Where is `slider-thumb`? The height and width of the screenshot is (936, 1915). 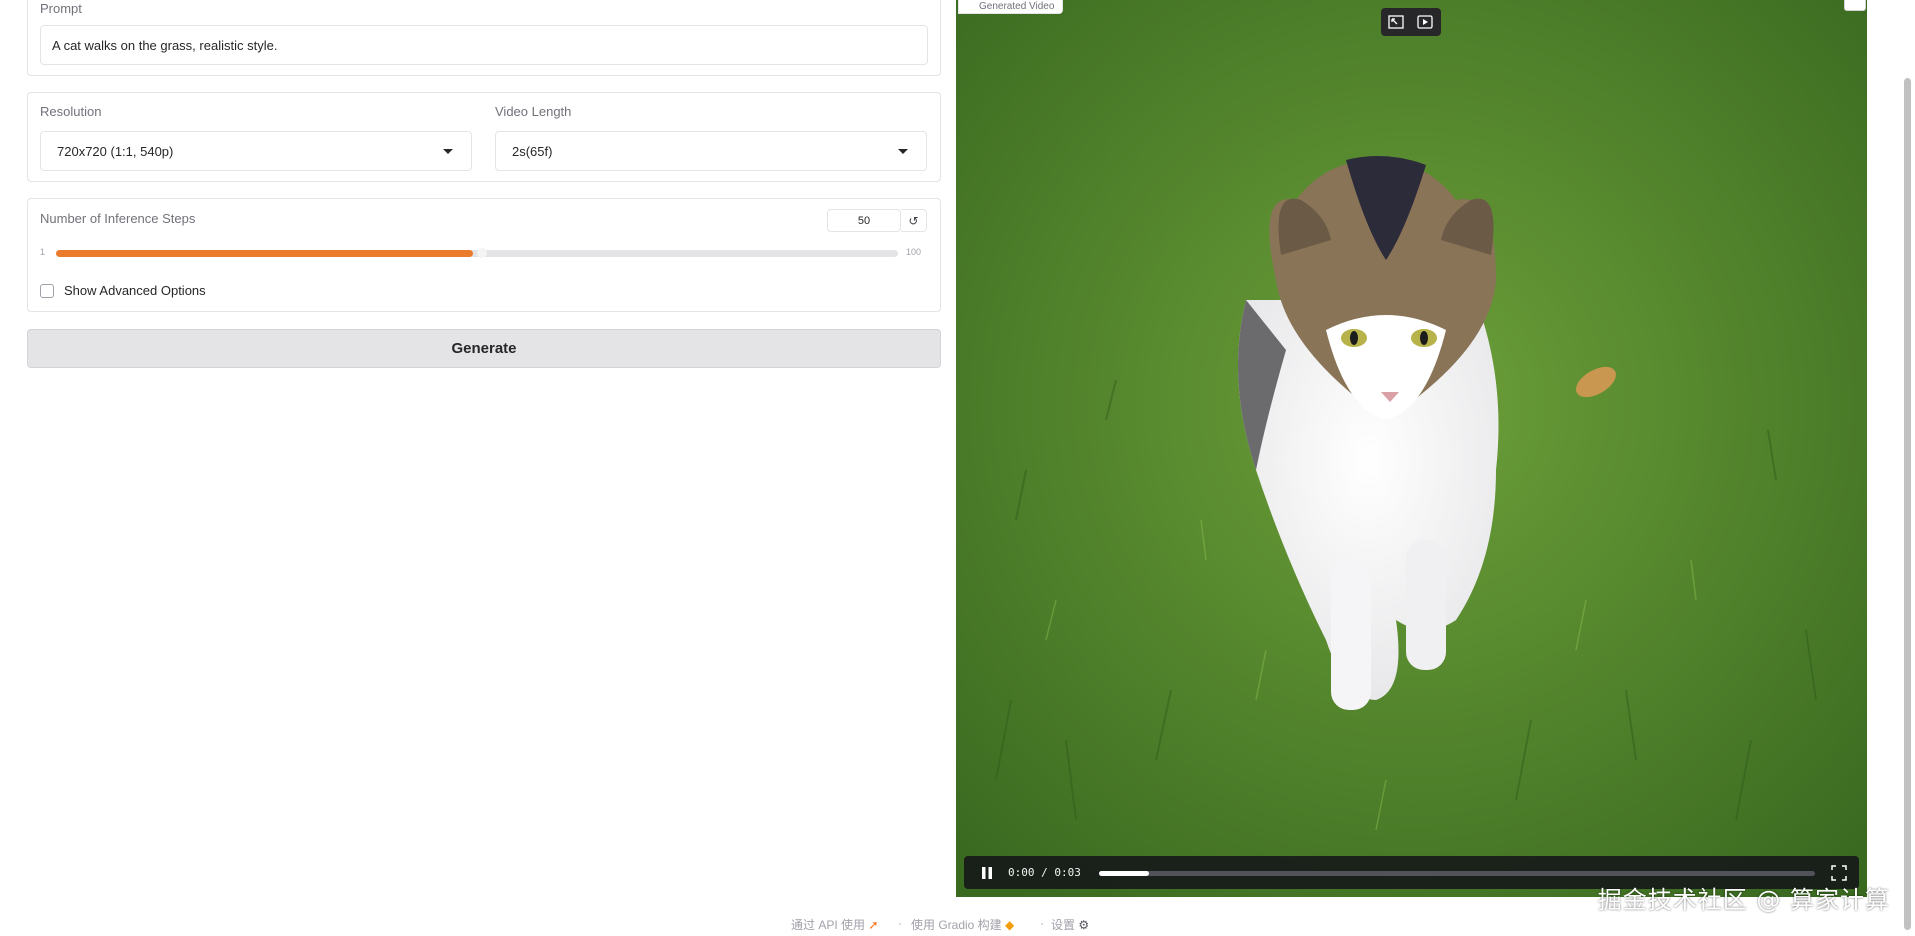
slider-thumb is located at coordinates (481, 253).